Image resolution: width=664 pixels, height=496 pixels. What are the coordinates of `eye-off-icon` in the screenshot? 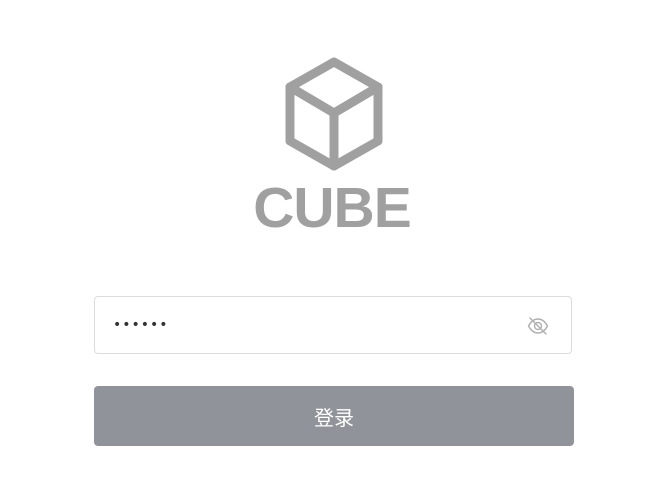 It's located at (538, 326).